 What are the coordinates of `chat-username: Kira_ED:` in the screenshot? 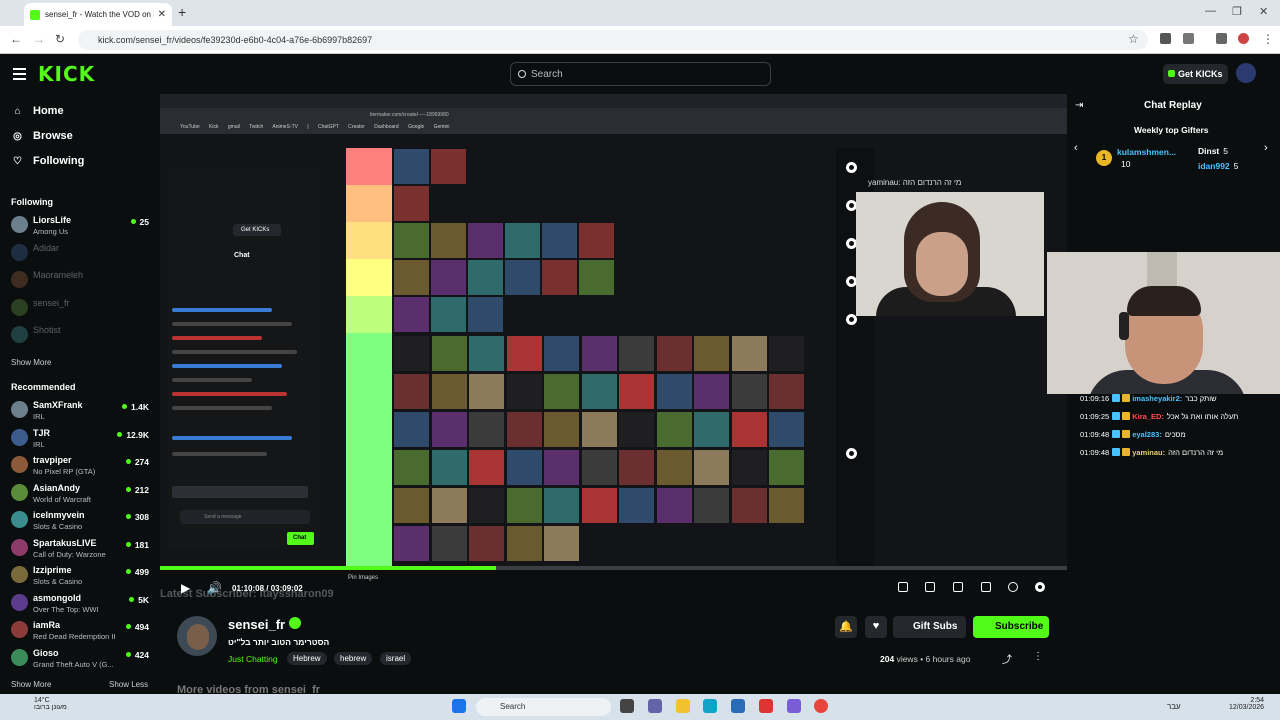 It's located at (1148, 416).